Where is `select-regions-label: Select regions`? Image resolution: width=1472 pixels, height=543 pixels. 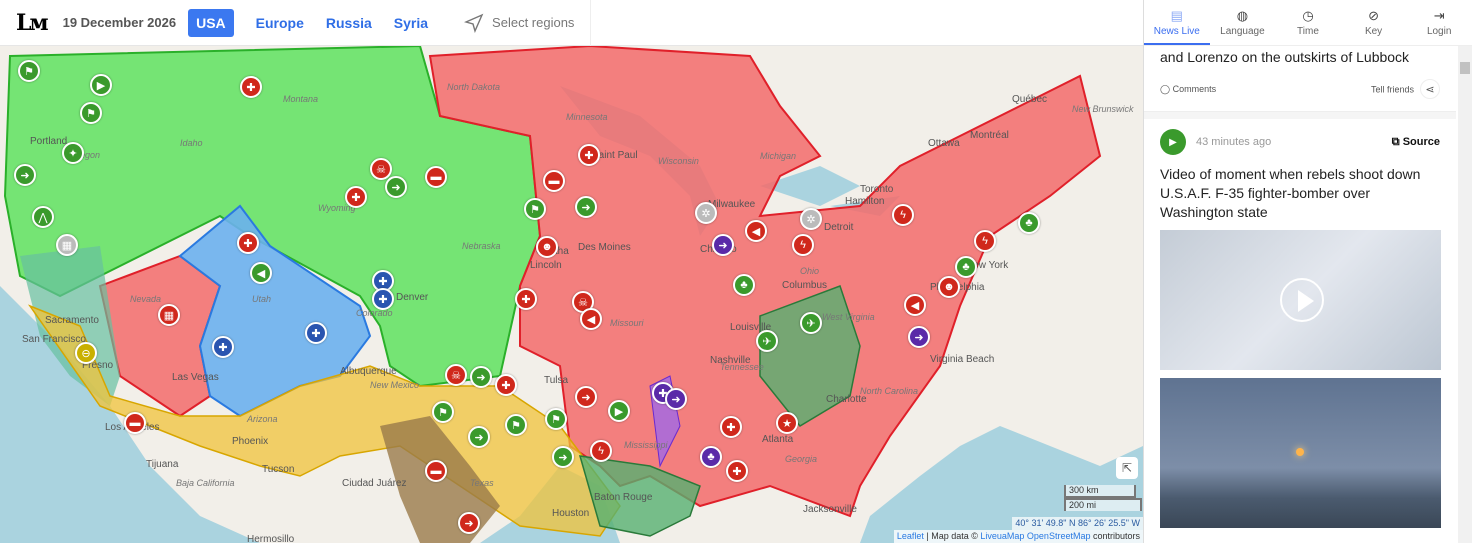
select-regions-label: Select regions is located at coordinates (533, 22).